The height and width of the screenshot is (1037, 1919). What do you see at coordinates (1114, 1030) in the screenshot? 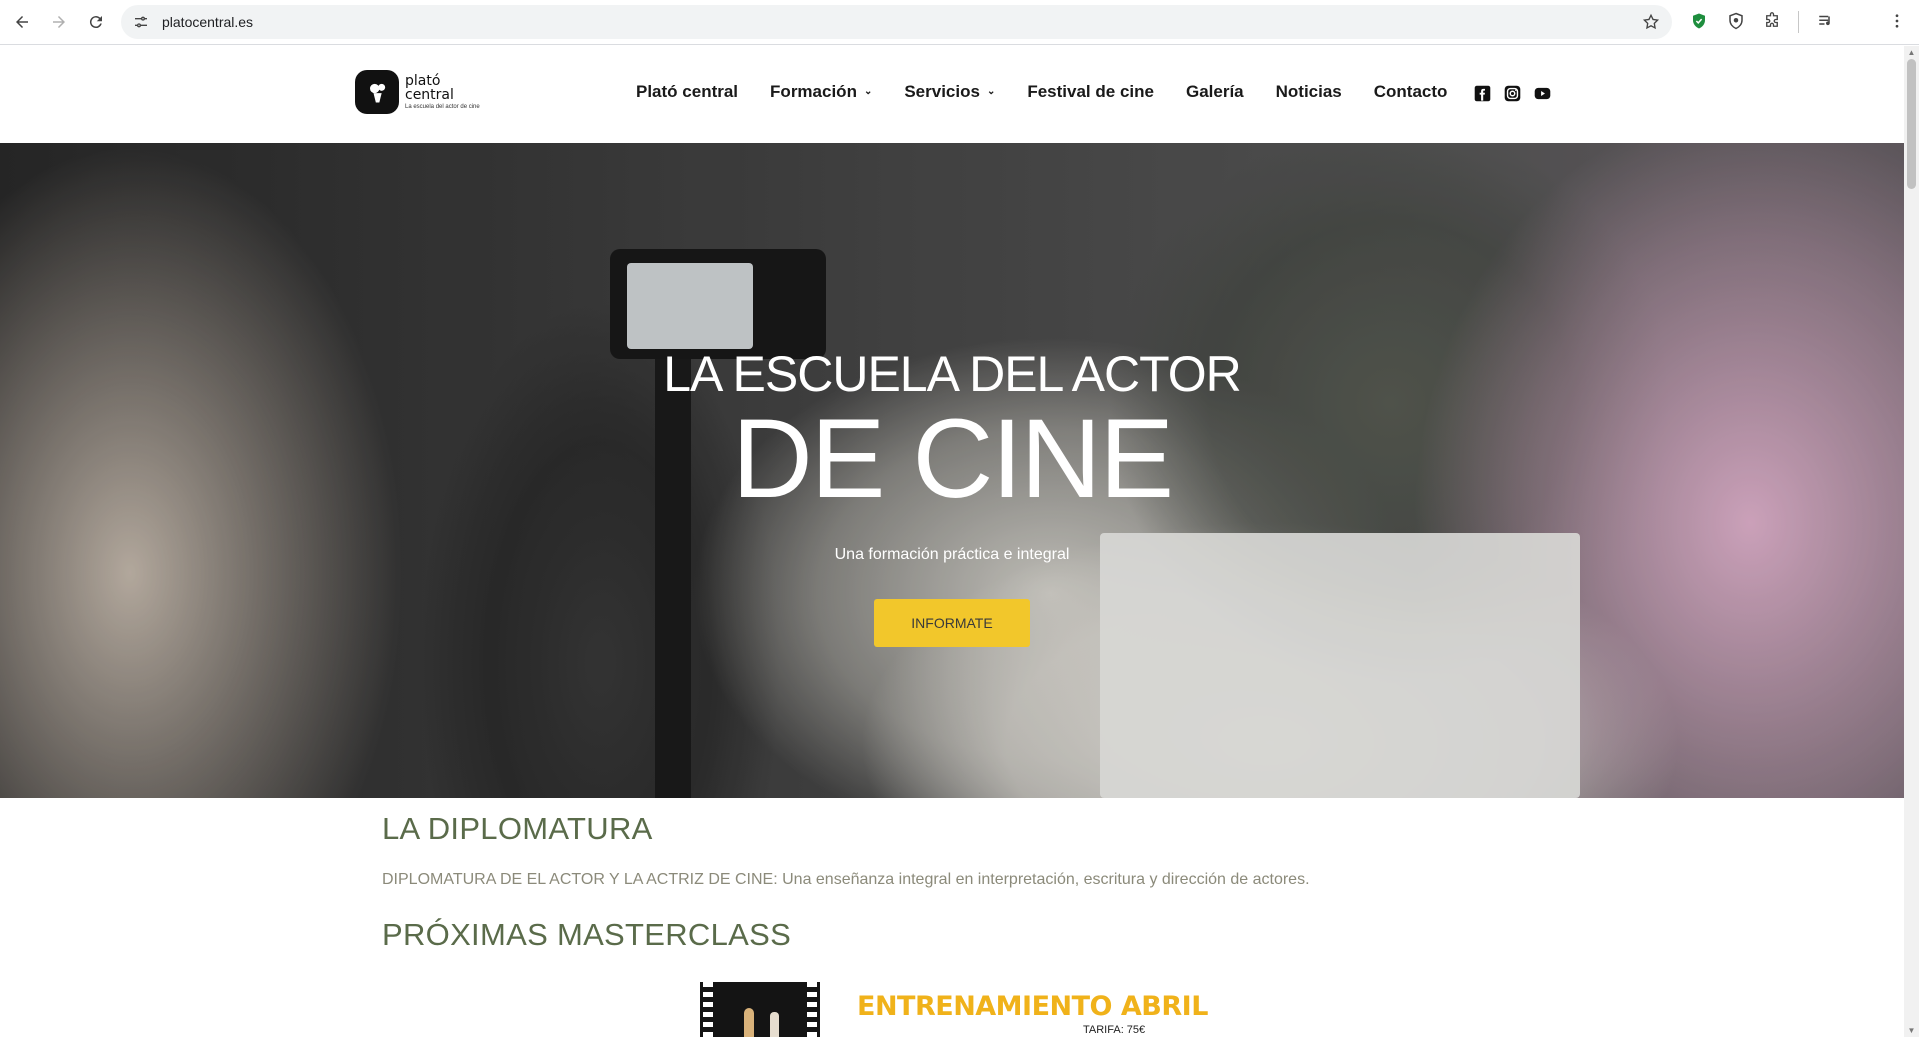
I see `masterclass-poster-price: TARIFA: 75€` at bounding box center [1114, 1030].